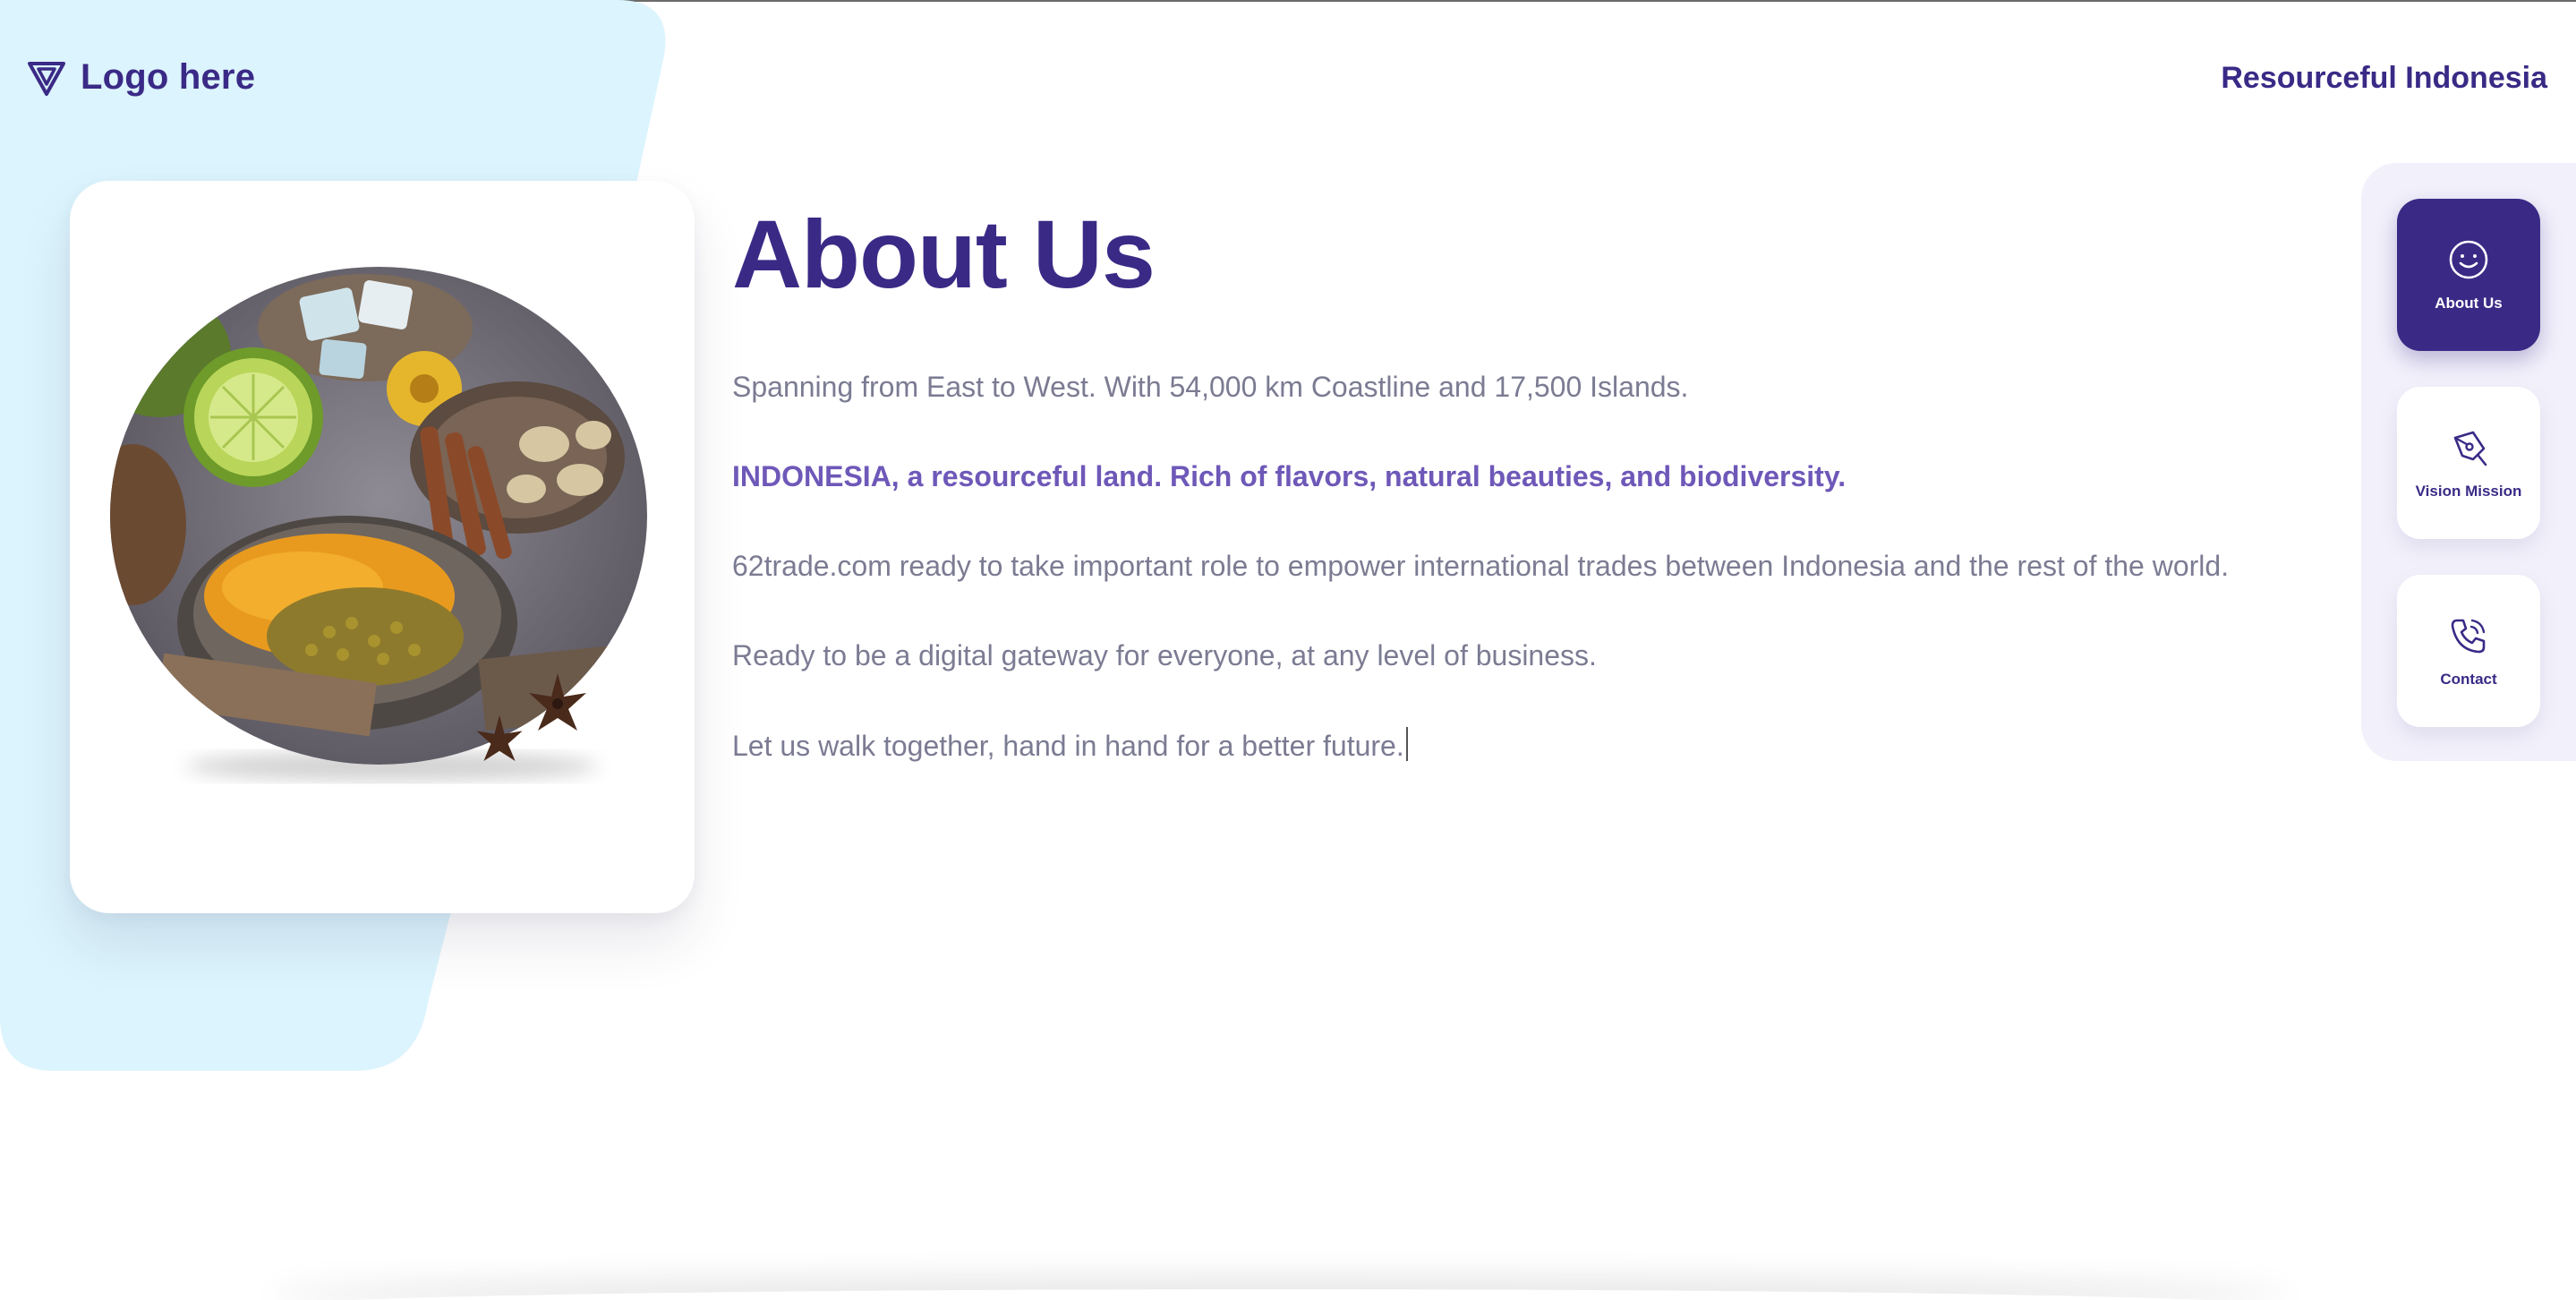 Image resolution: width=2576 pixels, height=1300 pixels. What do you see at coordinates (1406, 744) in the screenshot?
I see `text-caret` at bounding box center [1406, 744].